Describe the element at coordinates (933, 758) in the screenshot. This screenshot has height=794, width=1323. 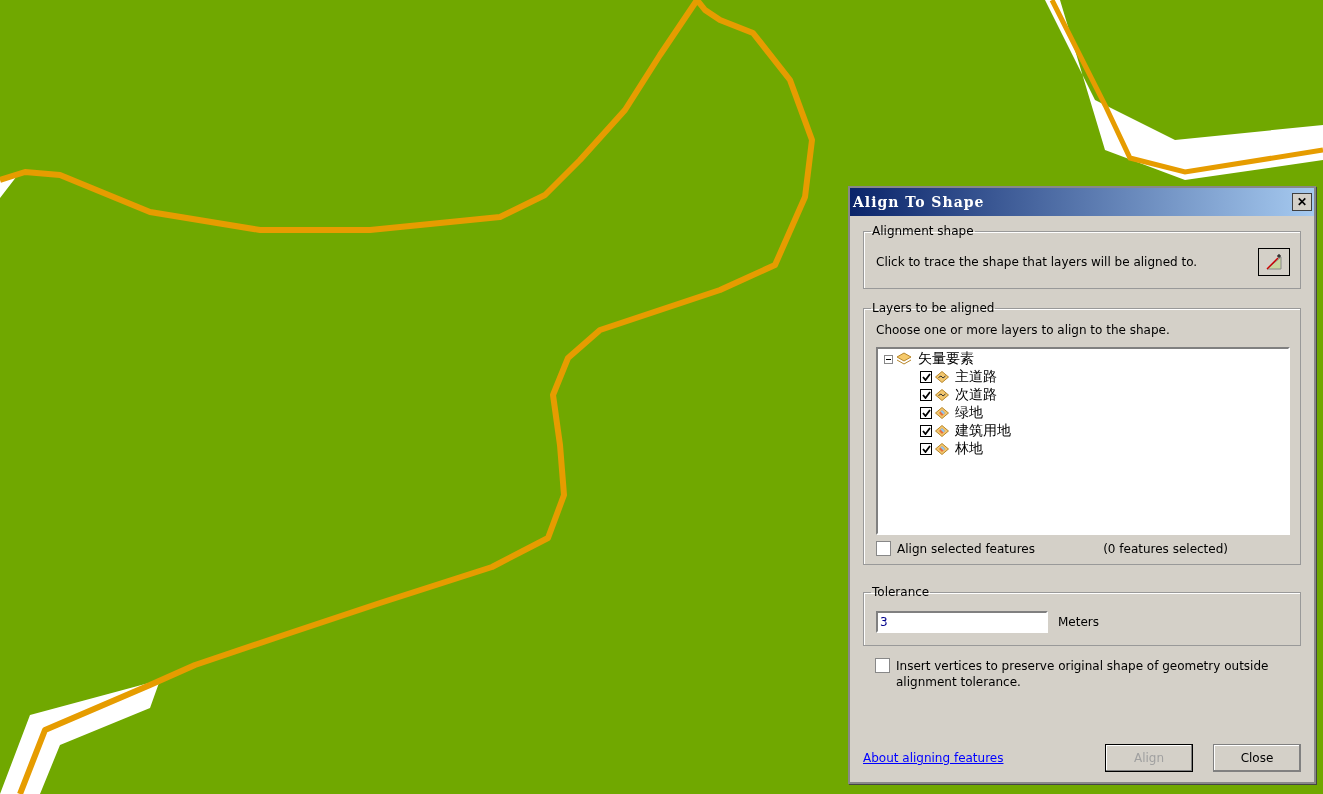
I see `help-link: About aligning features` at that location.